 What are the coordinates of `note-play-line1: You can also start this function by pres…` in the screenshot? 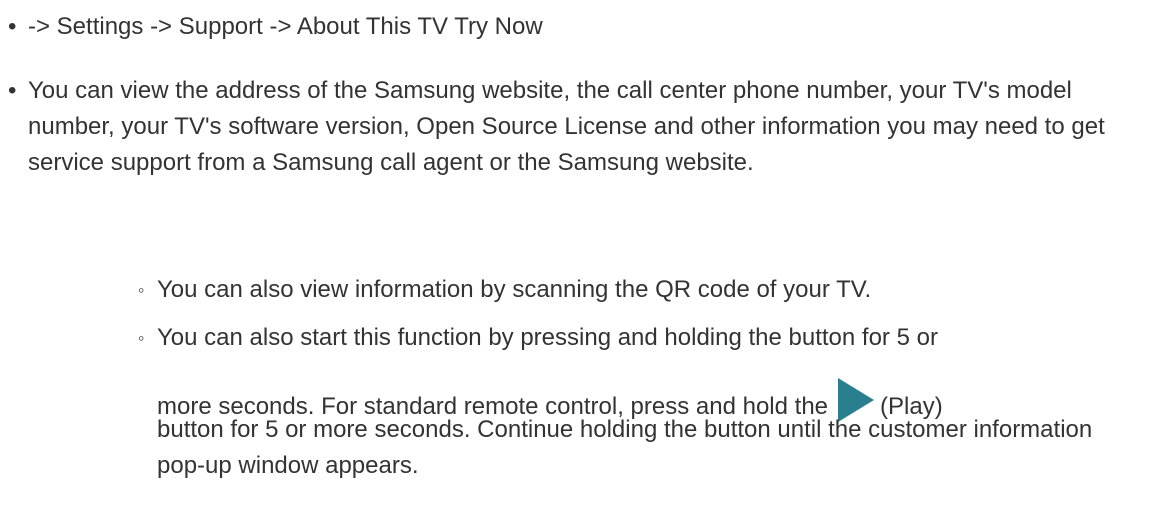 It's located at (547, 337).